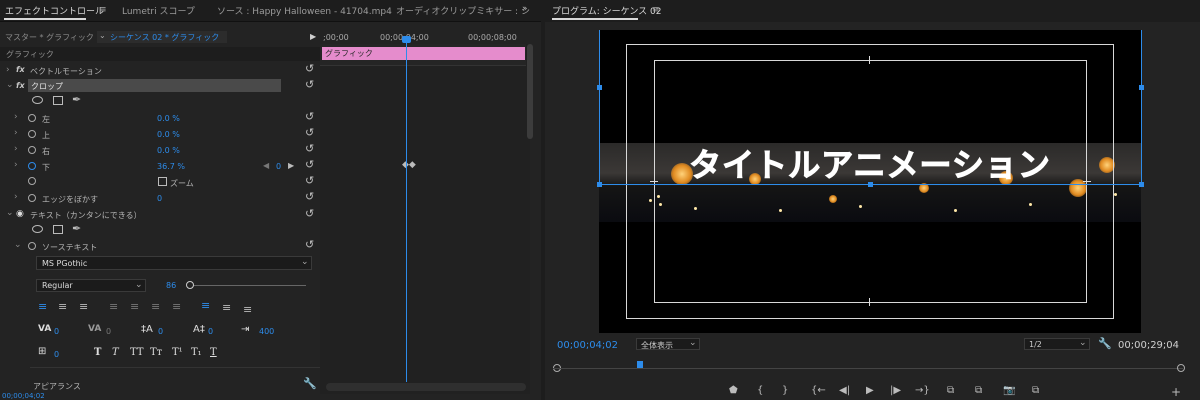 The width and height of the screenshot is (1200, 400). I want to click on eye-icon: ◉, so click(20, 214).